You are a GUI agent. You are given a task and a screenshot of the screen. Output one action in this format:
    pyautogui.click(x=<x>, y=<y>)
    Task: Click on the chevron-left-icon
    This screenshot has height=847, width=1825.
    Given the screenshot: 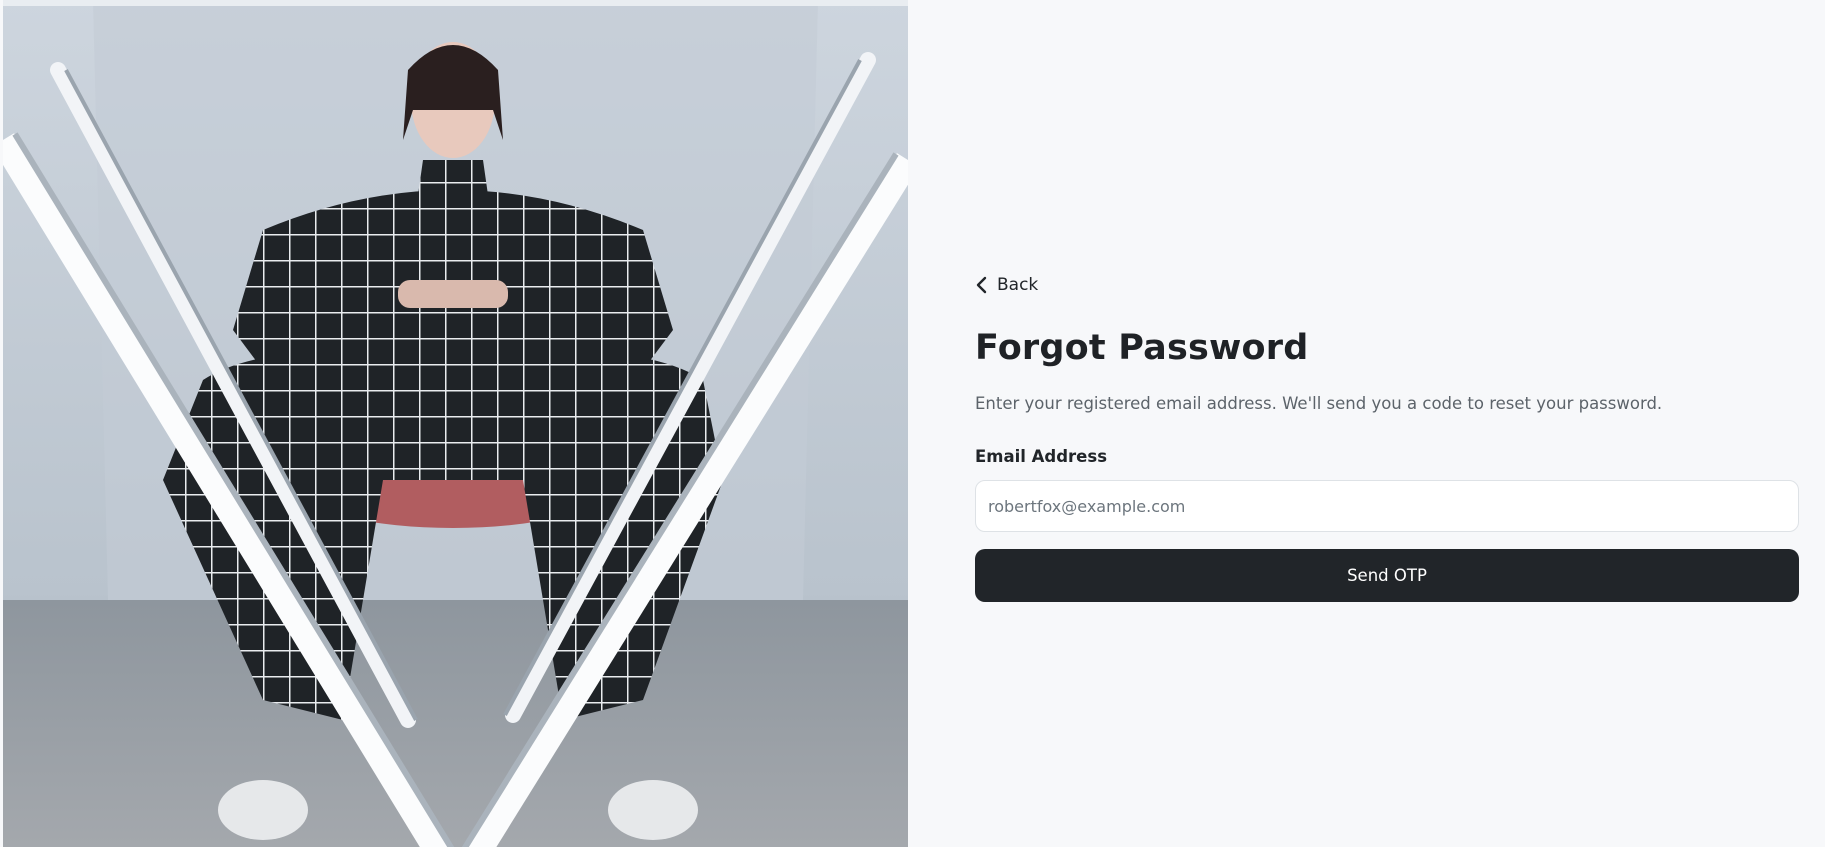 What is the action you would take?
    pyautogui.click(x=983, y=285)
    